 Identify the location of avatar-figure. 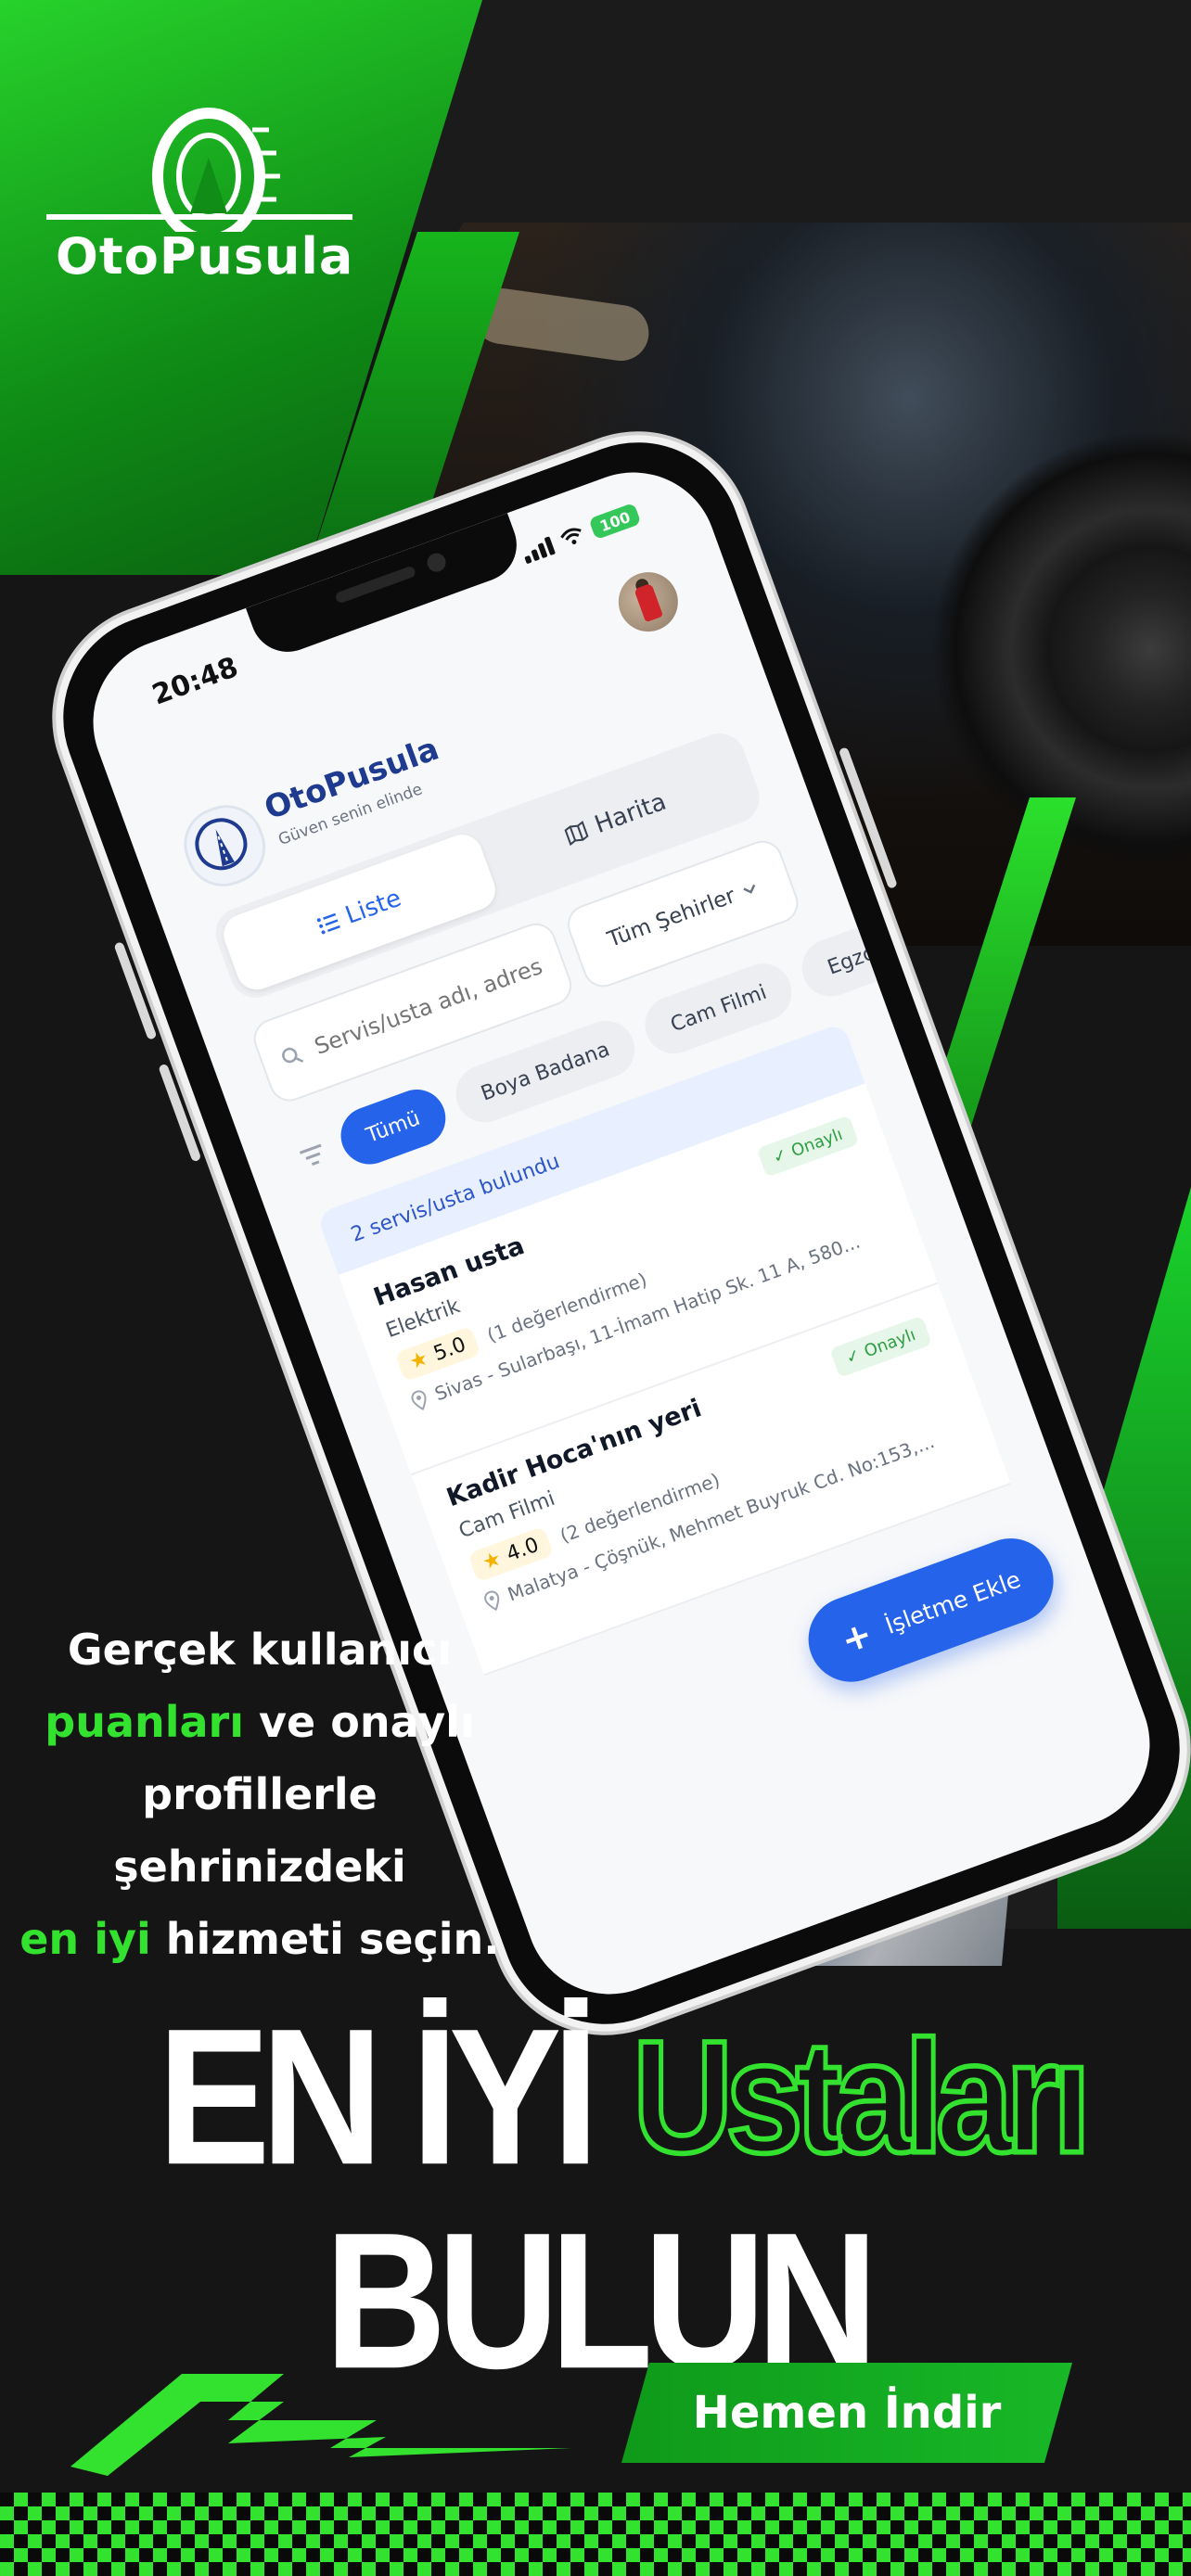
(649, 602).